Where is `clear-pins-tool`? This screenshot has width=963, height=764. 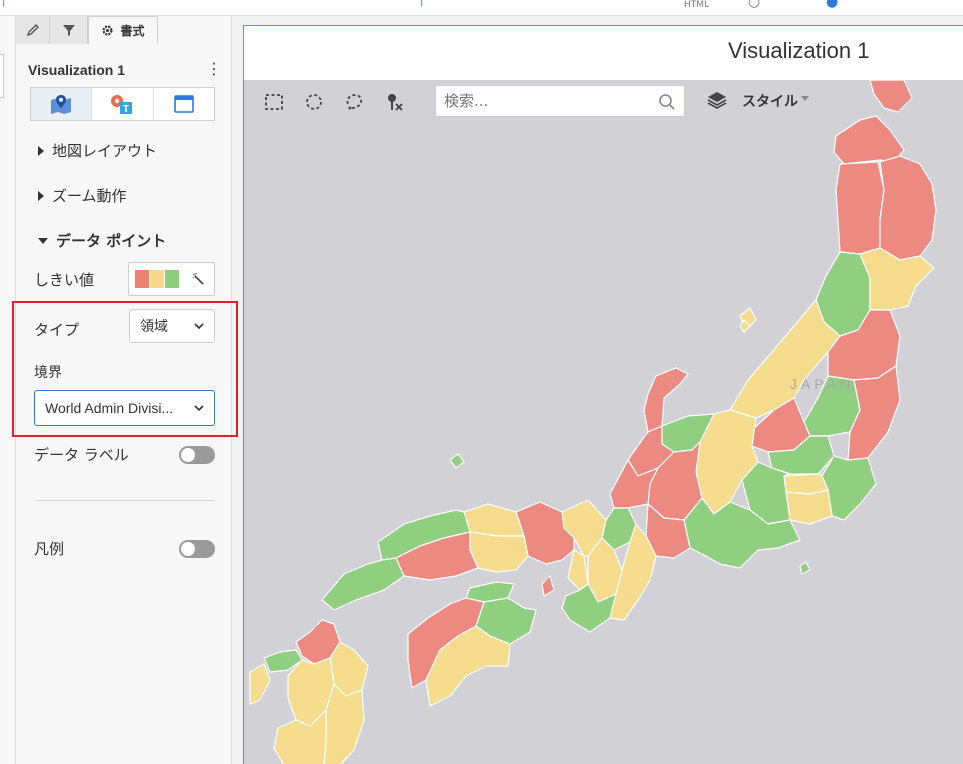 clear-pins-tool is located at coordinates (394, 102).